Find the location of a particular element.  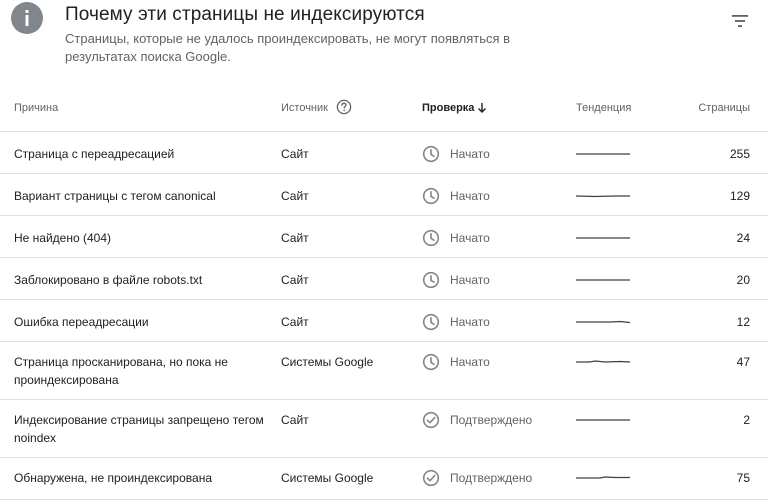

pages-count: 24 is located at coordinates (743, 238).